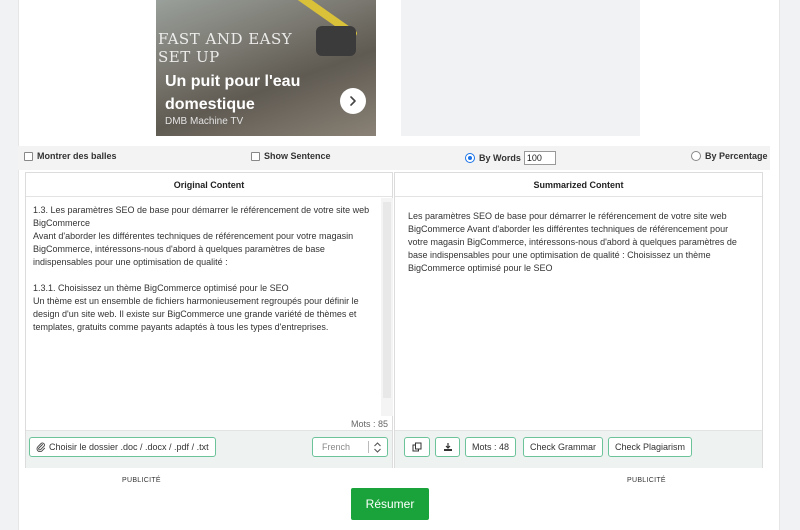 The image size is (800, 530). I want to click on show-sentence-label: Show Sentence, so click(297, 156).